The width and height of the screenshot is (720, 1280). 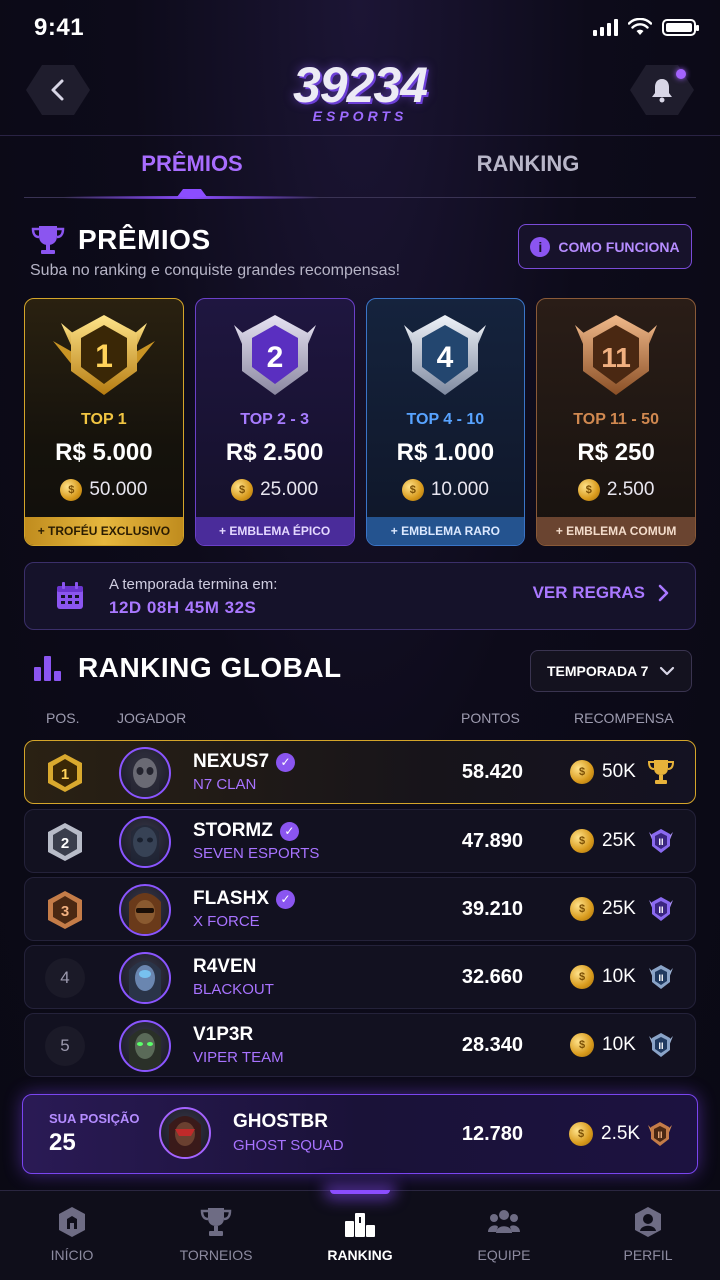 I want to click on bar-chart-icon, so click(x=47, y=668).